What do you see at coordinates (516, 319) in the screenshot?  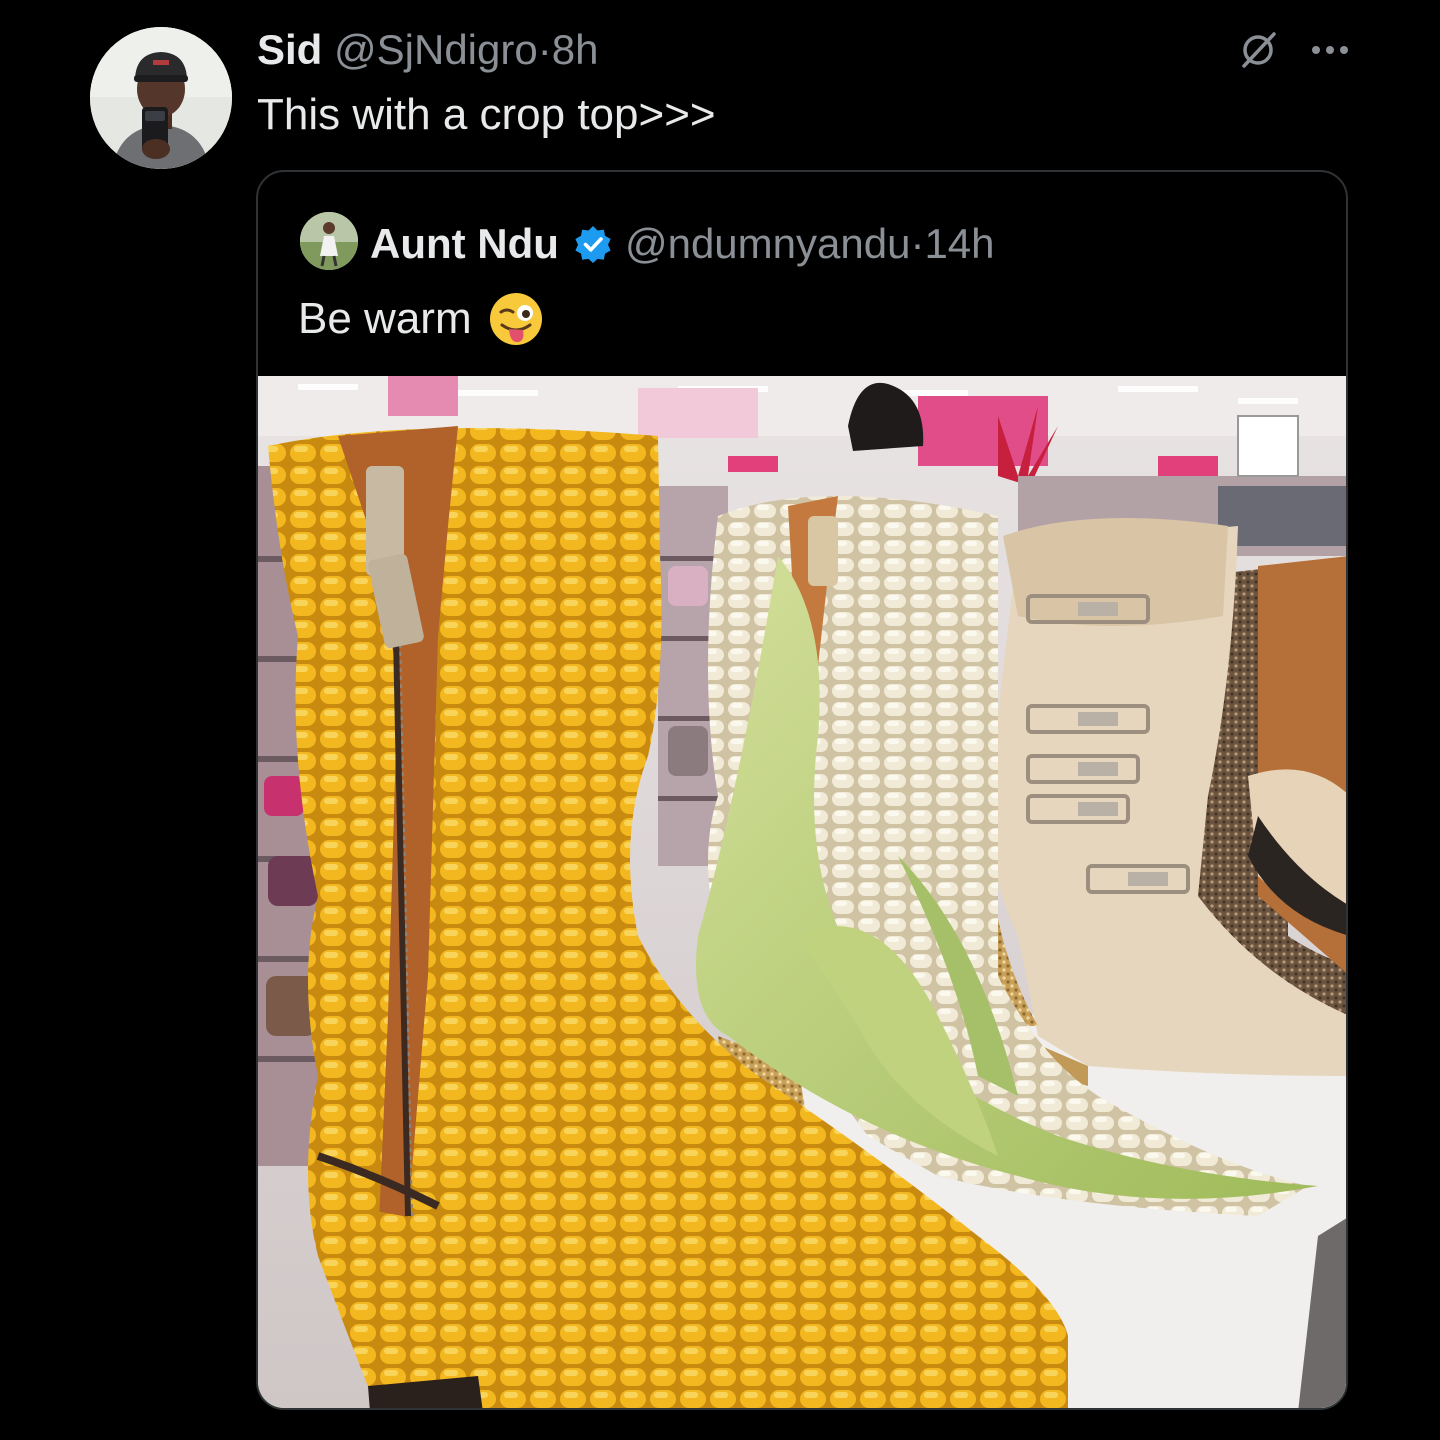 I see `winking-face-with-tongue-emoji-icon` at bounding box center [516, 319].